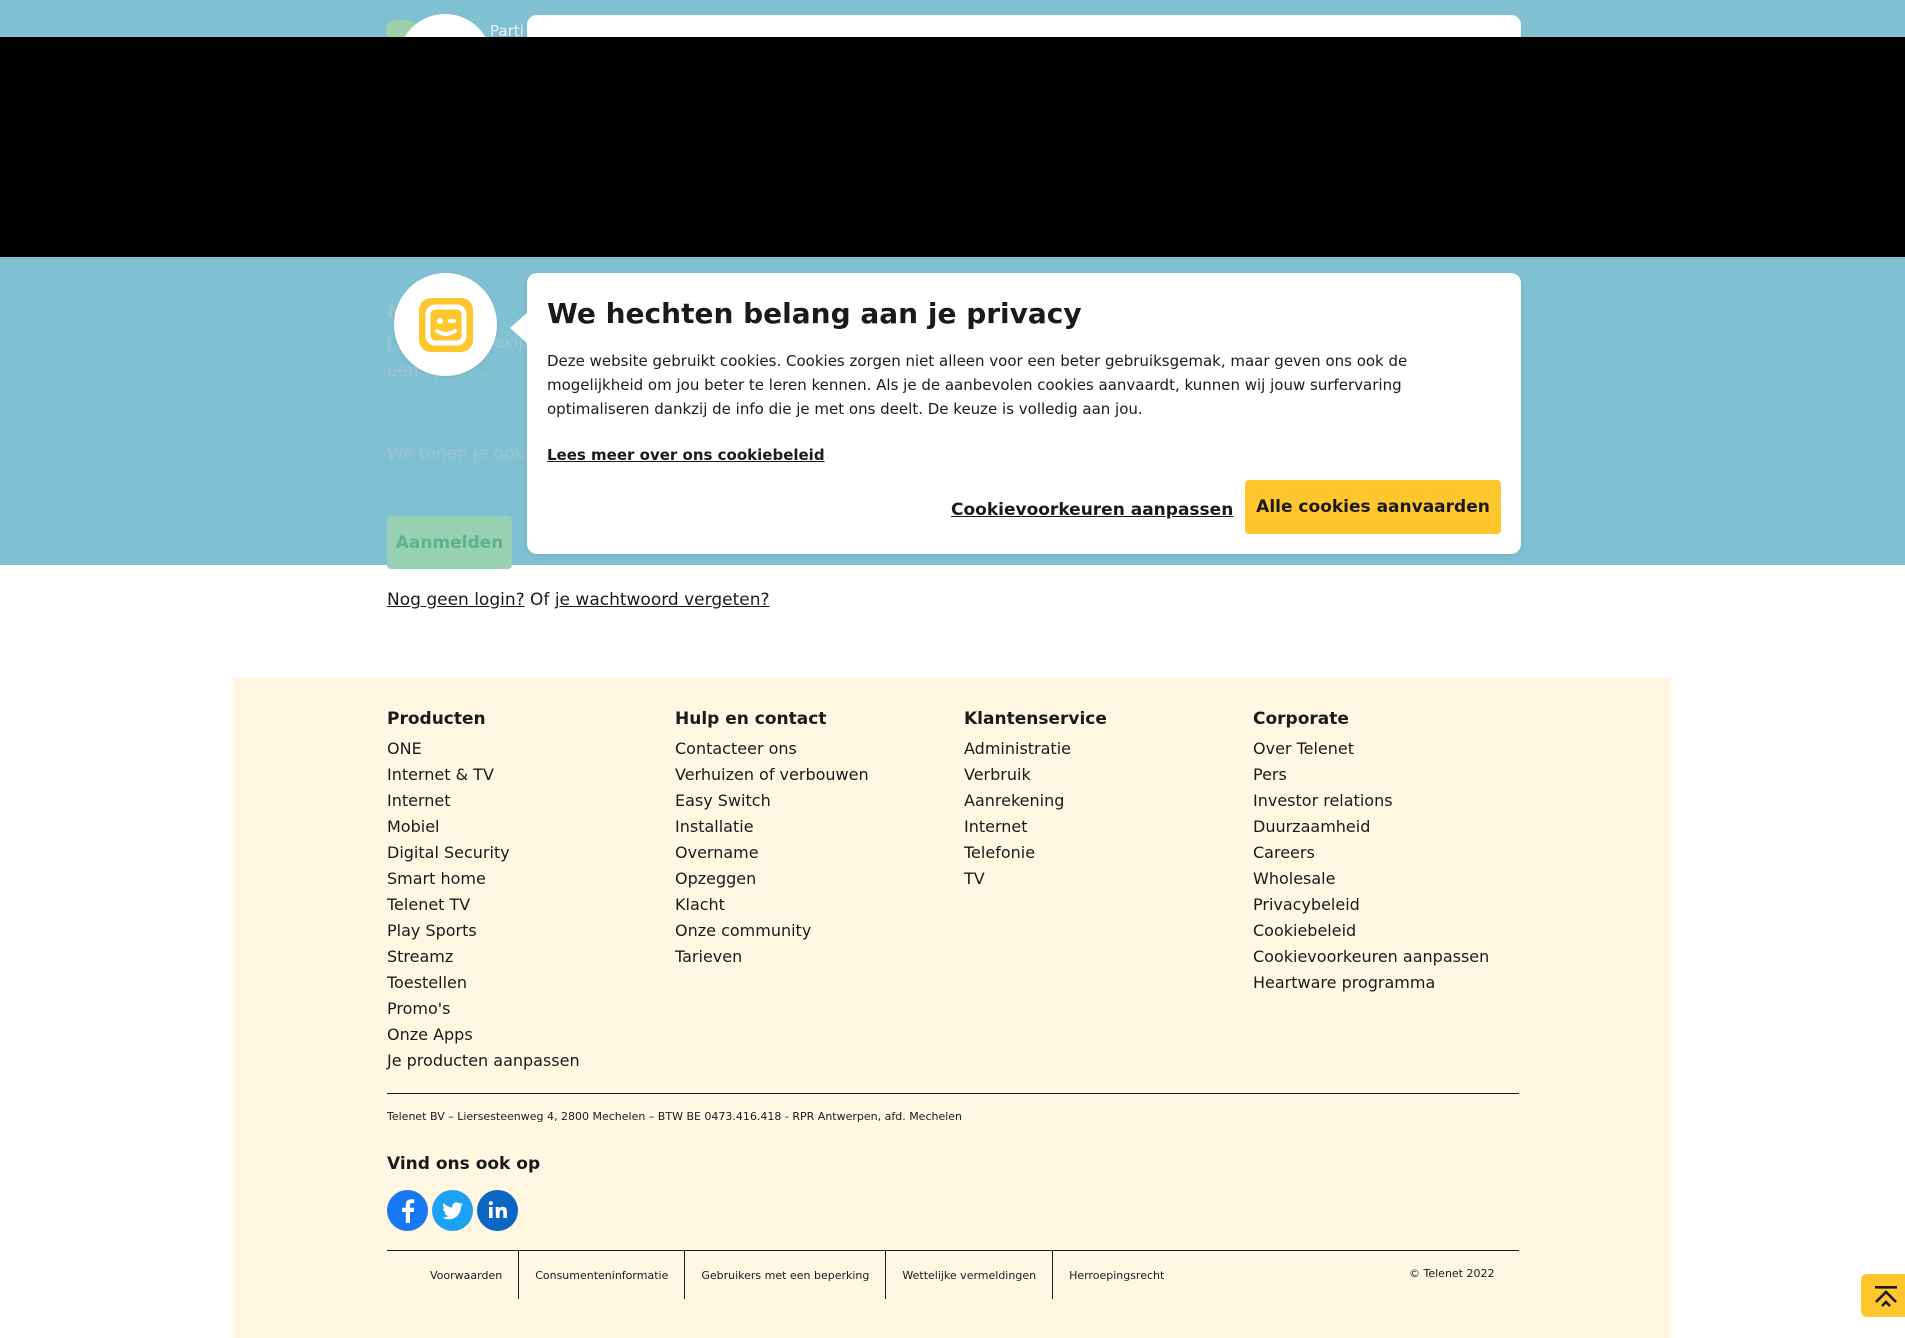 The width and height of the screenshot is (1905, 1338). I want to click on arrow-up-icon, so click(1886, 1296).